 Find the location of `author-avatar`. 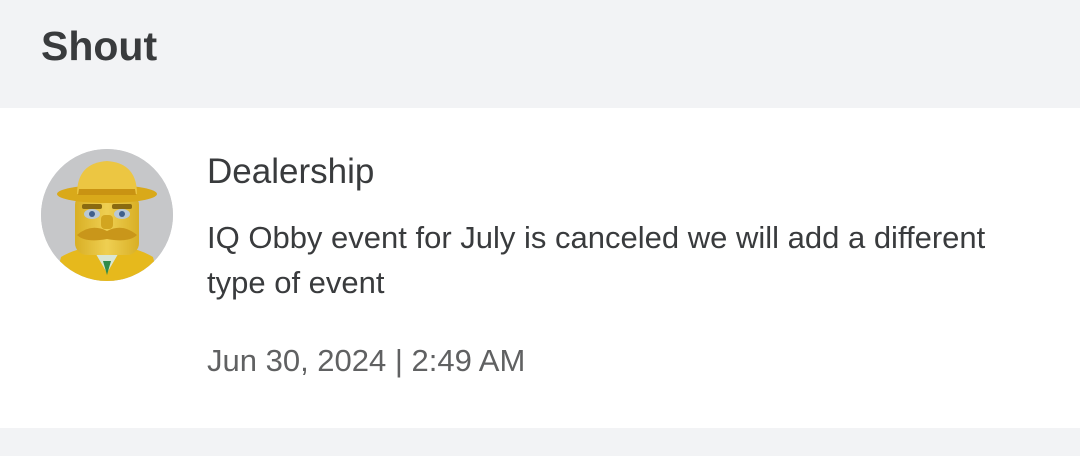

author-avatar is located at coordinates (107, 215).